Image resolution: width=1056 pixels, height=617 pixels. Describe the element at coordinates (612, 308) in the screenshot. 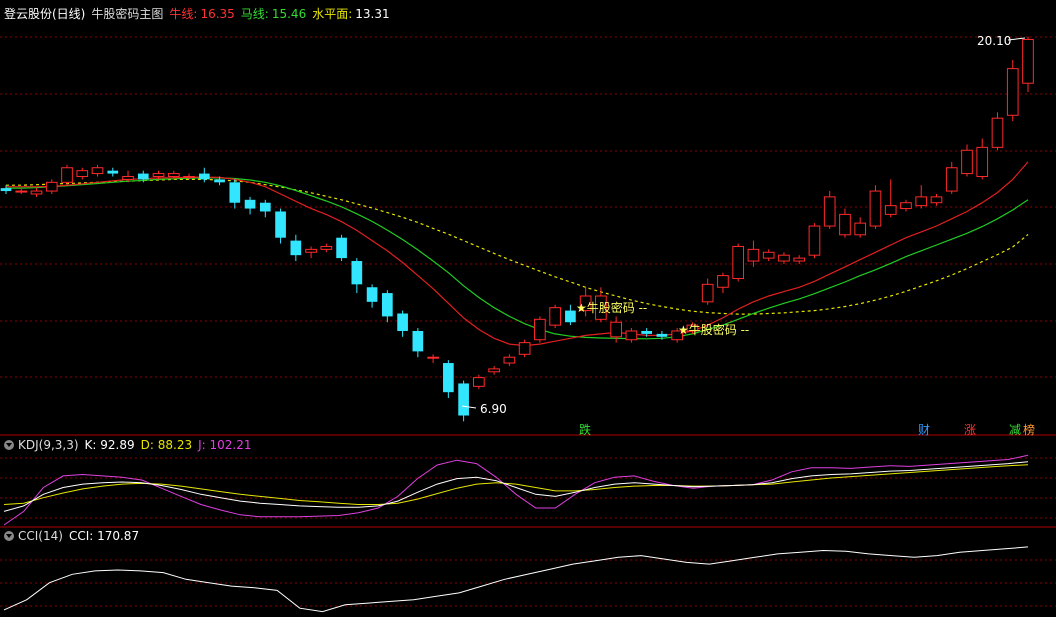

I see `signal-label-1: ★牛股密码 --` at that location.